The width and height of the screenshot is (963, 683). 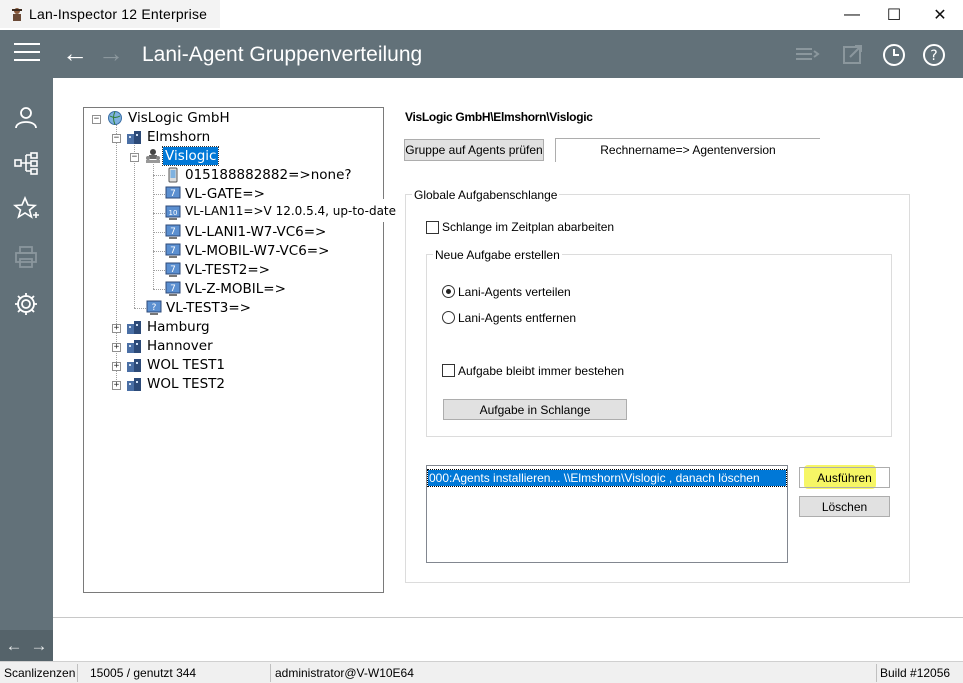 I want to click on minimize-icon: —, so click(x=852, y=14).